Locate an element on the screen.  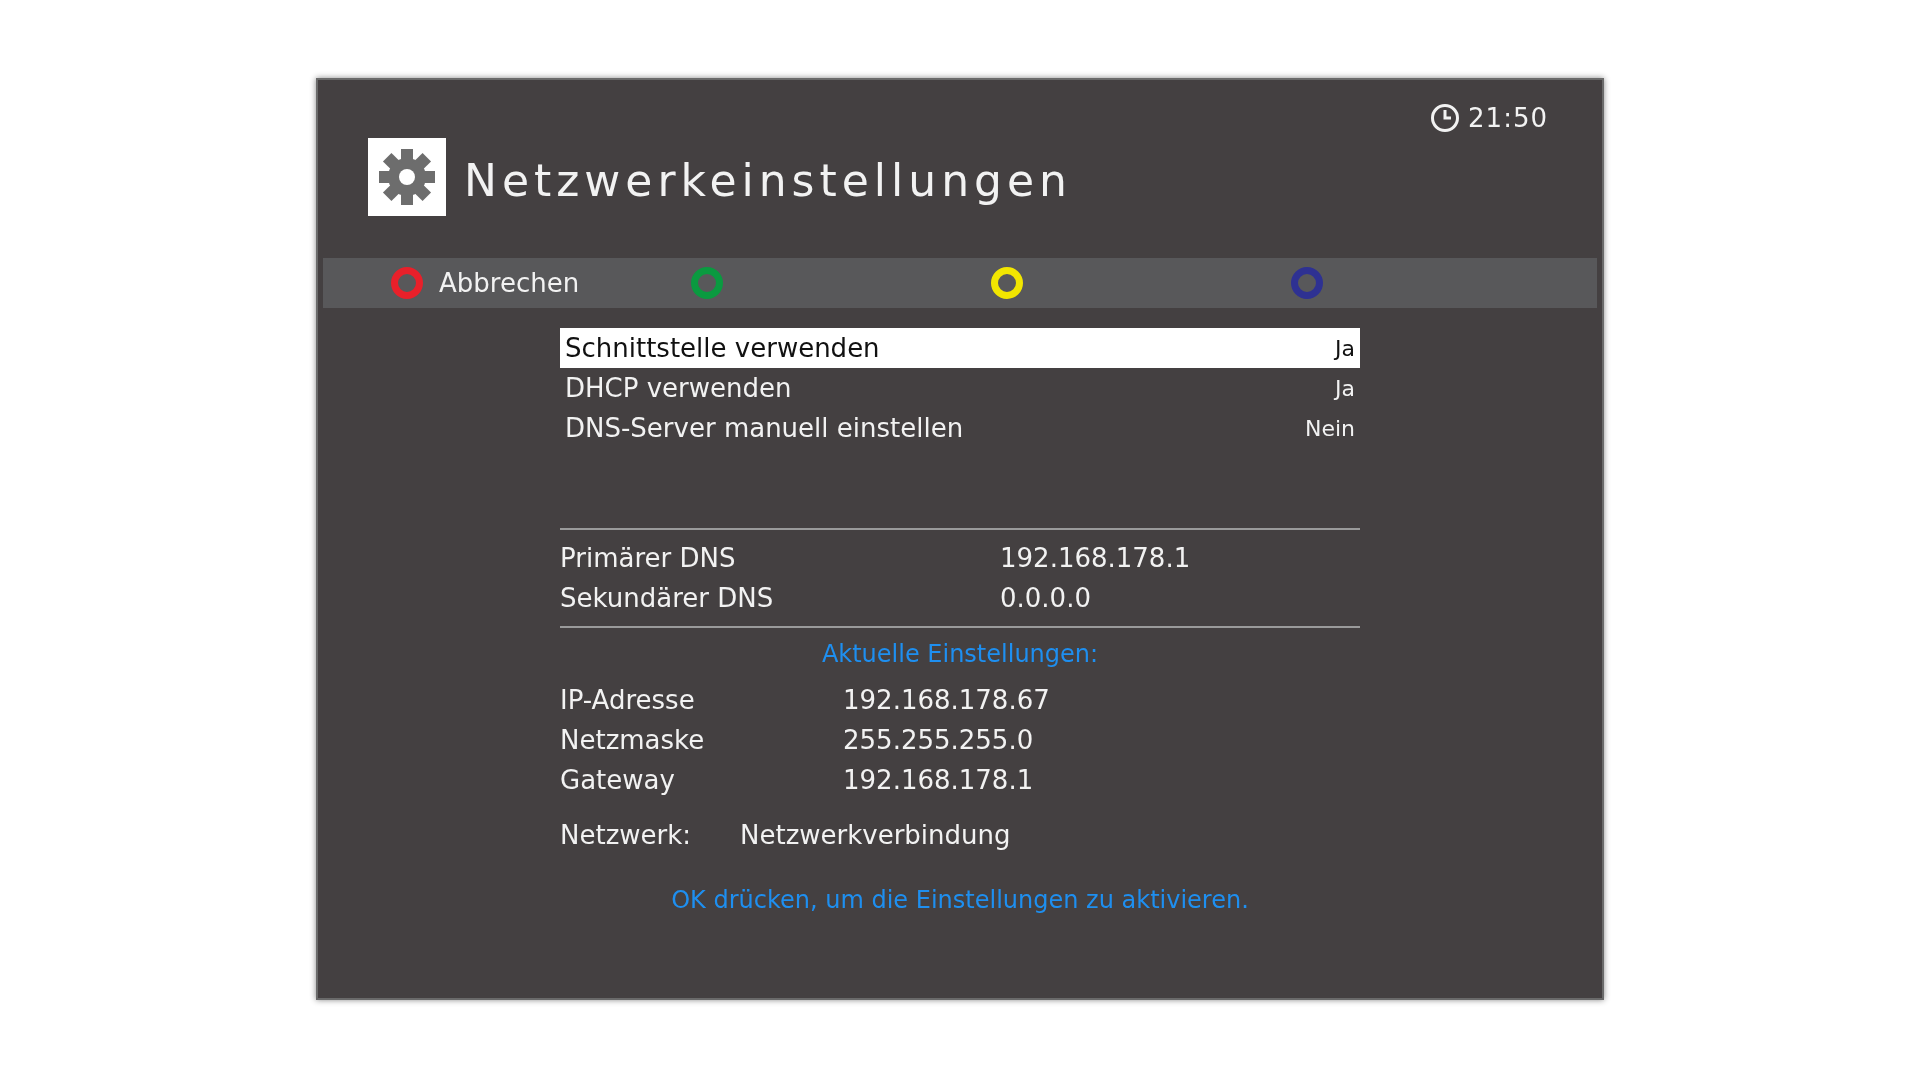
setting-label: IP-Adresse is located at coordinates (628, 700).